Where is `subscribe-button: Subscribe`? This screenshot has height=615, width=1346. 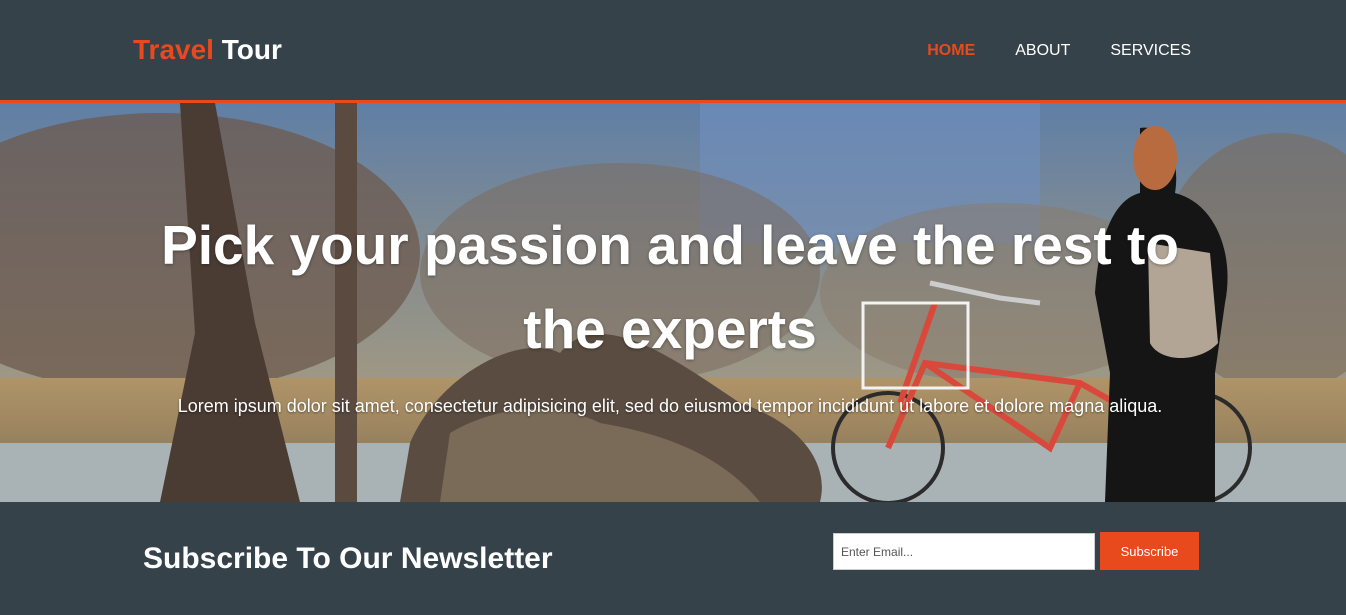 subscribe-button: Subscribe is located at coordinates (1149, 551).